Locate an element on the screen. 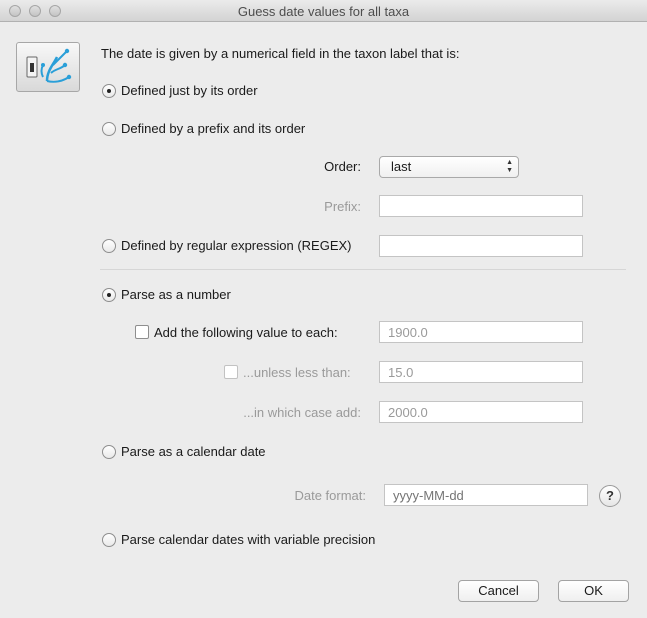 This screenshot has width=647, height=618. radio-defined-by-regex is located at coordinates (109, 246).